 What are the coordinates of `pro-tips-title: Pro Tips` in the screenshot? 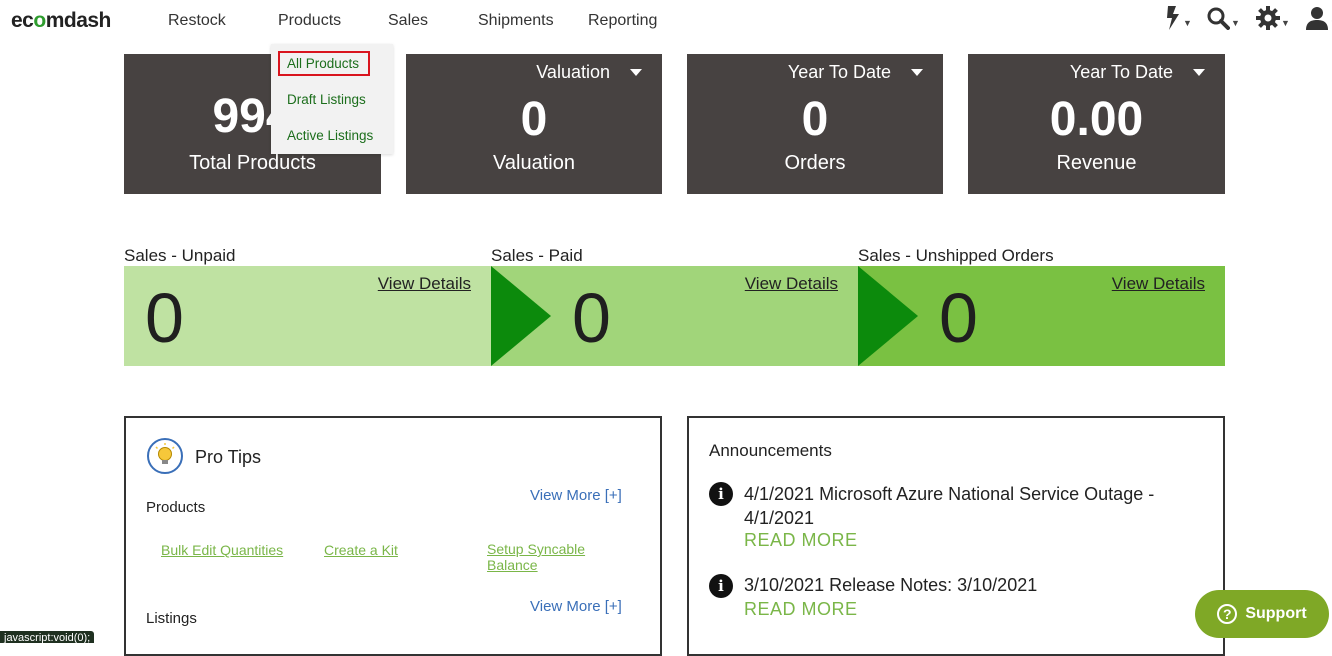 It's located at (228, 457).